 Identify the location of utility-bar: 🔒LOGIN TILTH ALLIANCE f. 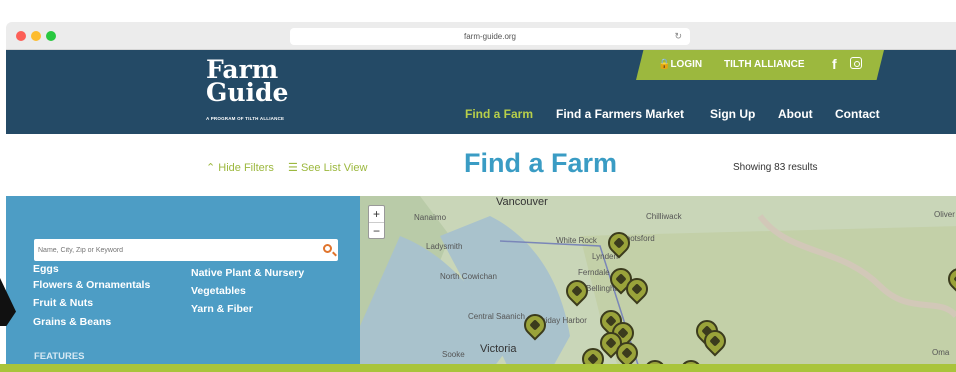
(760, 65).